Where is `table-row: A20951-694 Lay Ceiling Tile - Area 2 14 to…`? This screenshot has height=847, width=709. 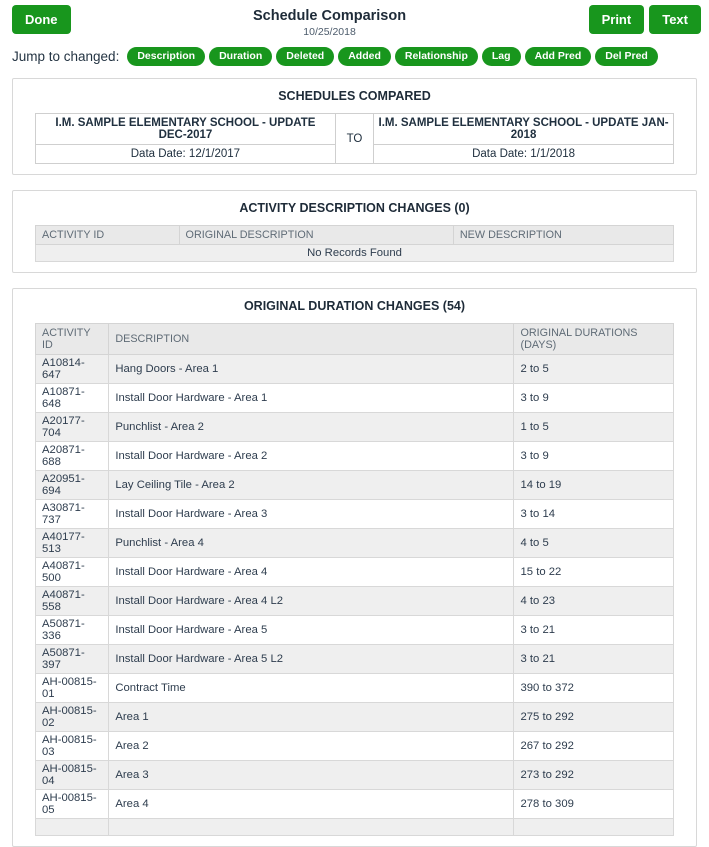
table-row: A20951-694 Lay Ceiling Tile - Area 2 14 to… is located at coordinates (354, 485).